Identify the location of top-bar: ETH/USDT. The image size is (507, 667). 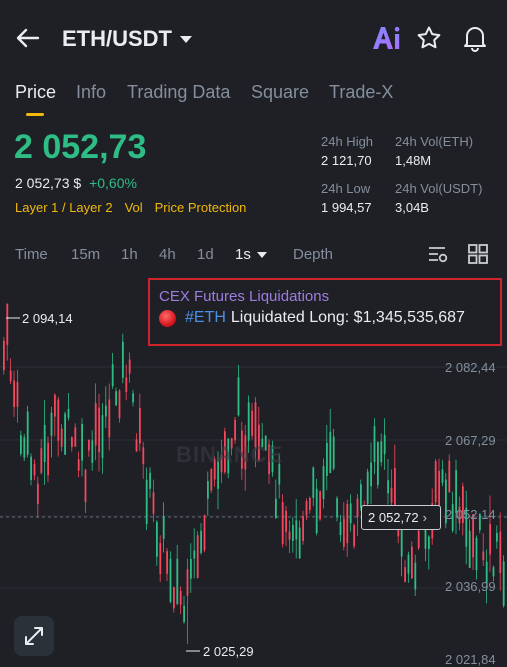
(253, 38).